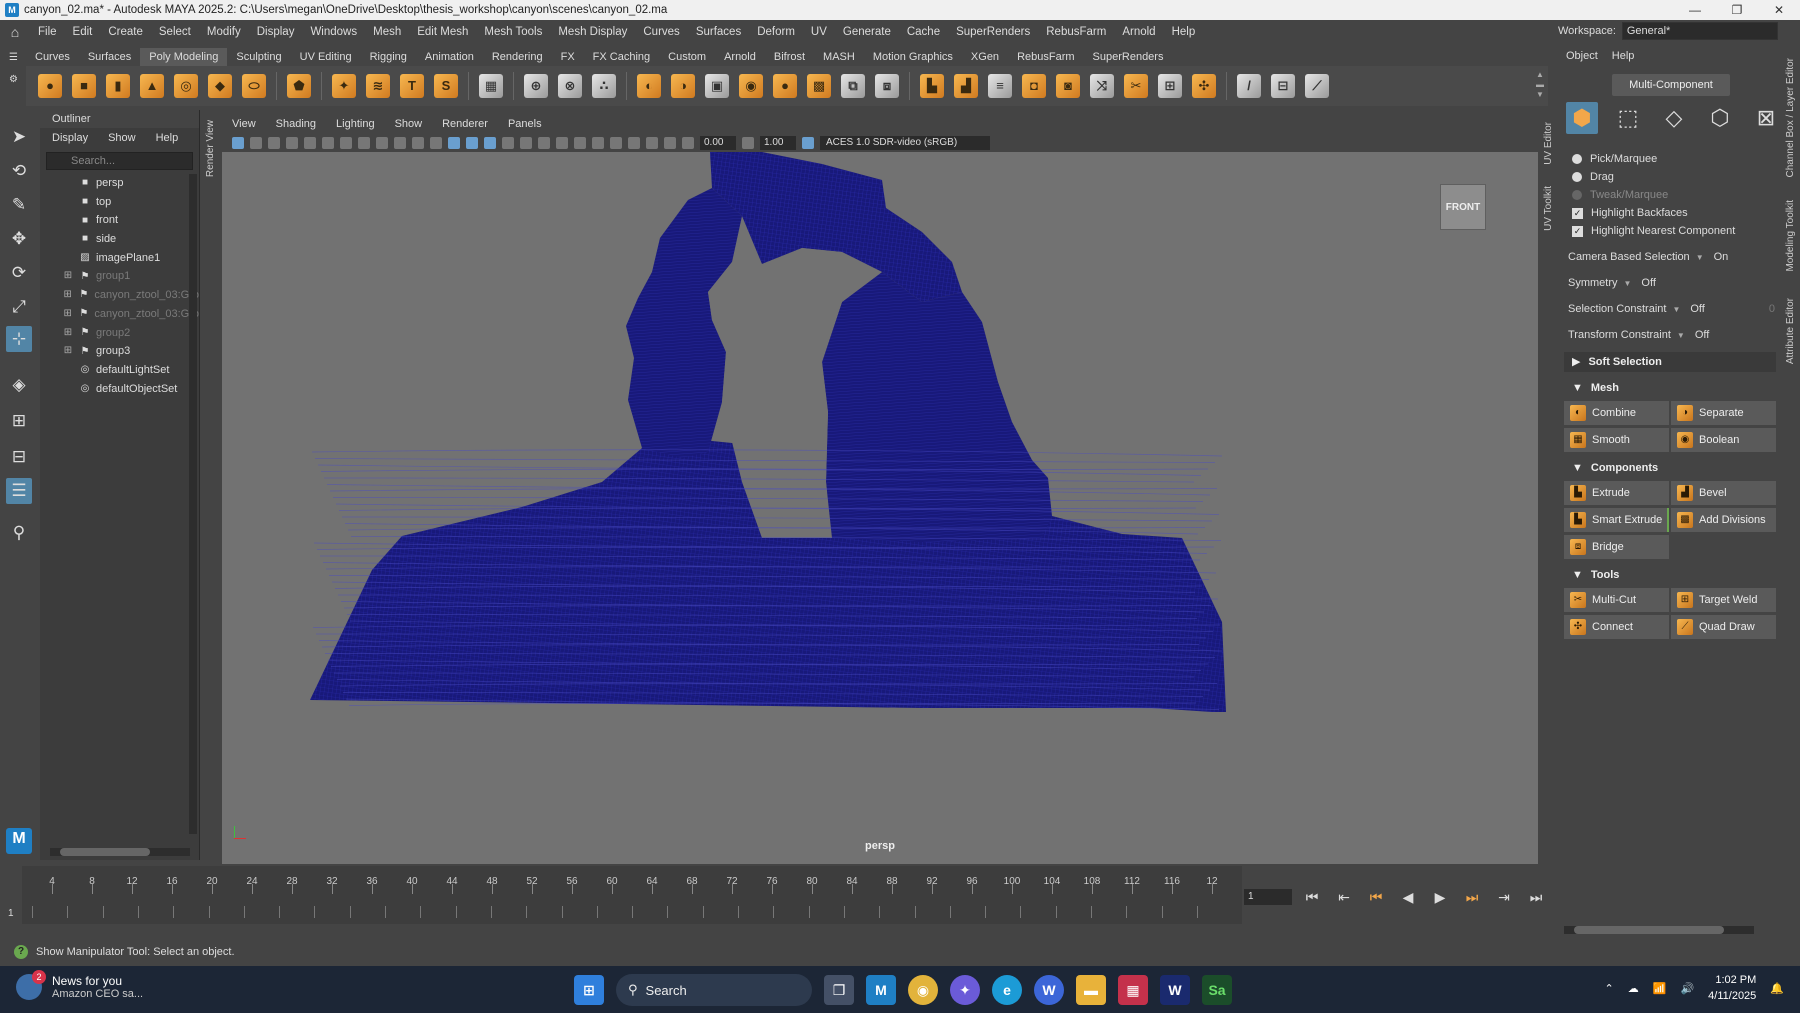  Describe the element at coordinates (616, 143) in the screenshot. I see `isolate-select-icon` at that location.